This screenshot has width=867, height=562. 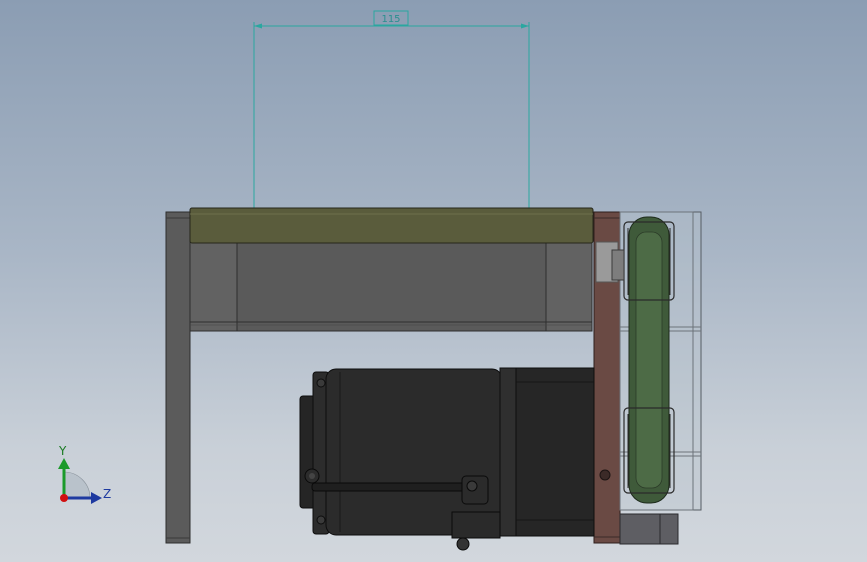 I want to click on triad-plane-icon, so click(x=77, y=485).